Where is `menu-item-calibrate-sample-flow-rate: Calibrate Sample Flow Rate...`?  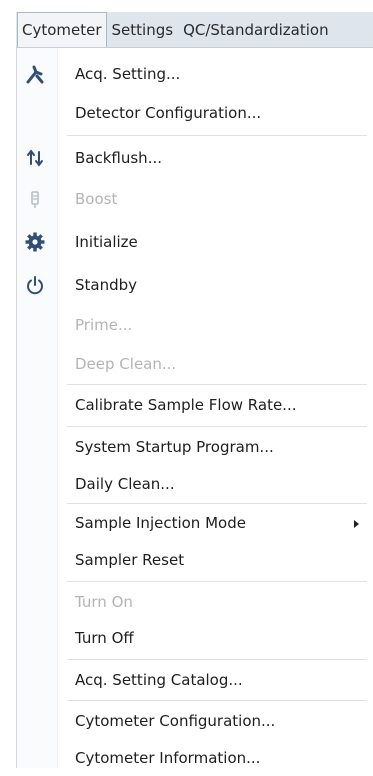
menu-item-calibrate-sample-flow-rate: Calibrate Sample Flow Rate... is located at coordinates (195, 405).